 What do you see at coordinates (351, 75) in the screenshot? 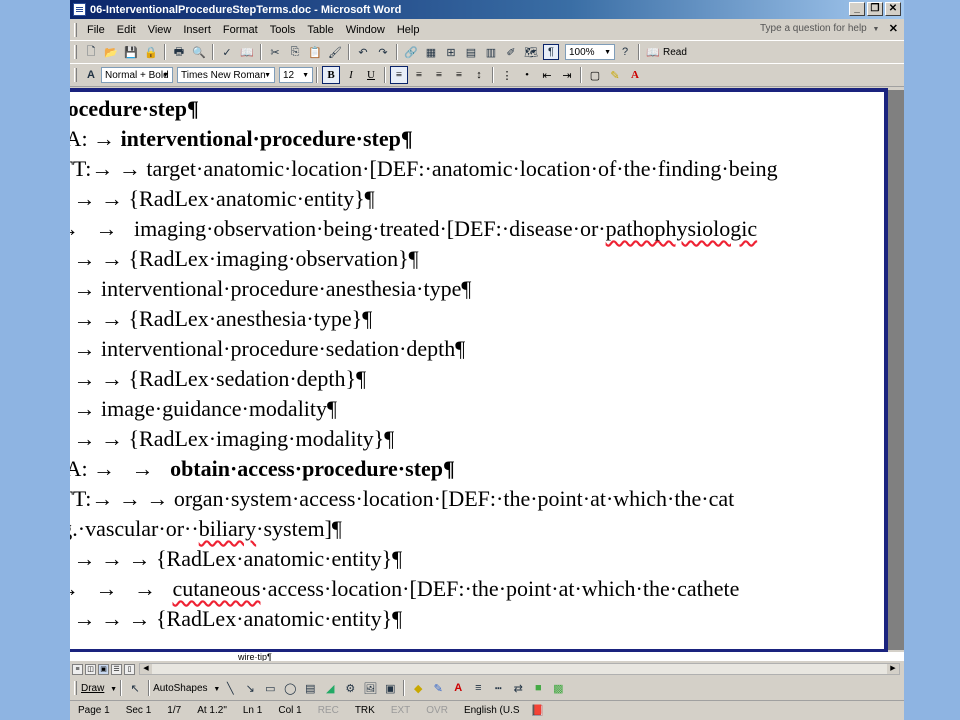
I see `italic-button: I` at bounding box center [351, 75].